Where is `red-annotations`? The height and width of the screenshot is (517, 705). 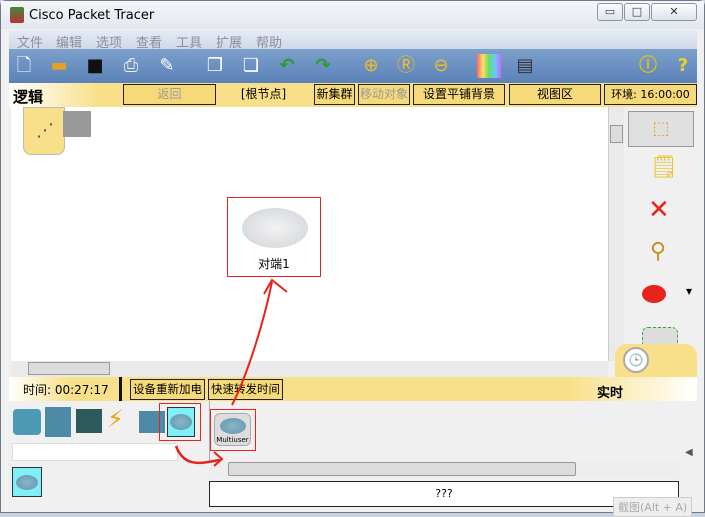
red-annotations is located at coordinates (231, 372).